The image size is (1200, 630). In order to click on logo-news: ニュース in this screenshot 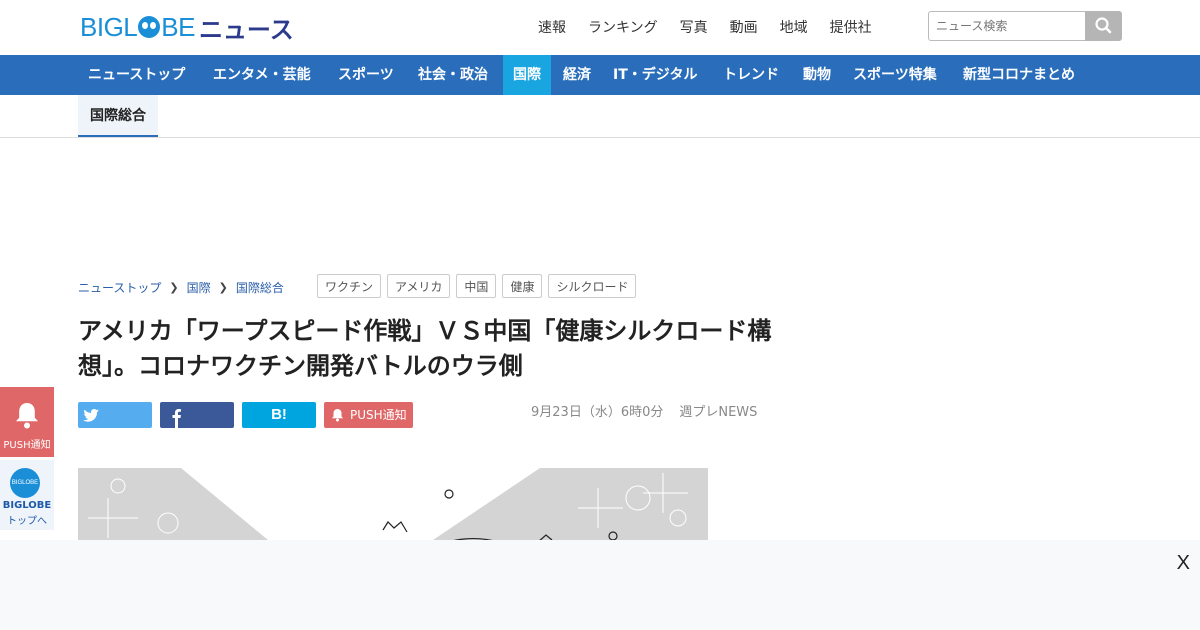, I will do `click(246, 29)`.